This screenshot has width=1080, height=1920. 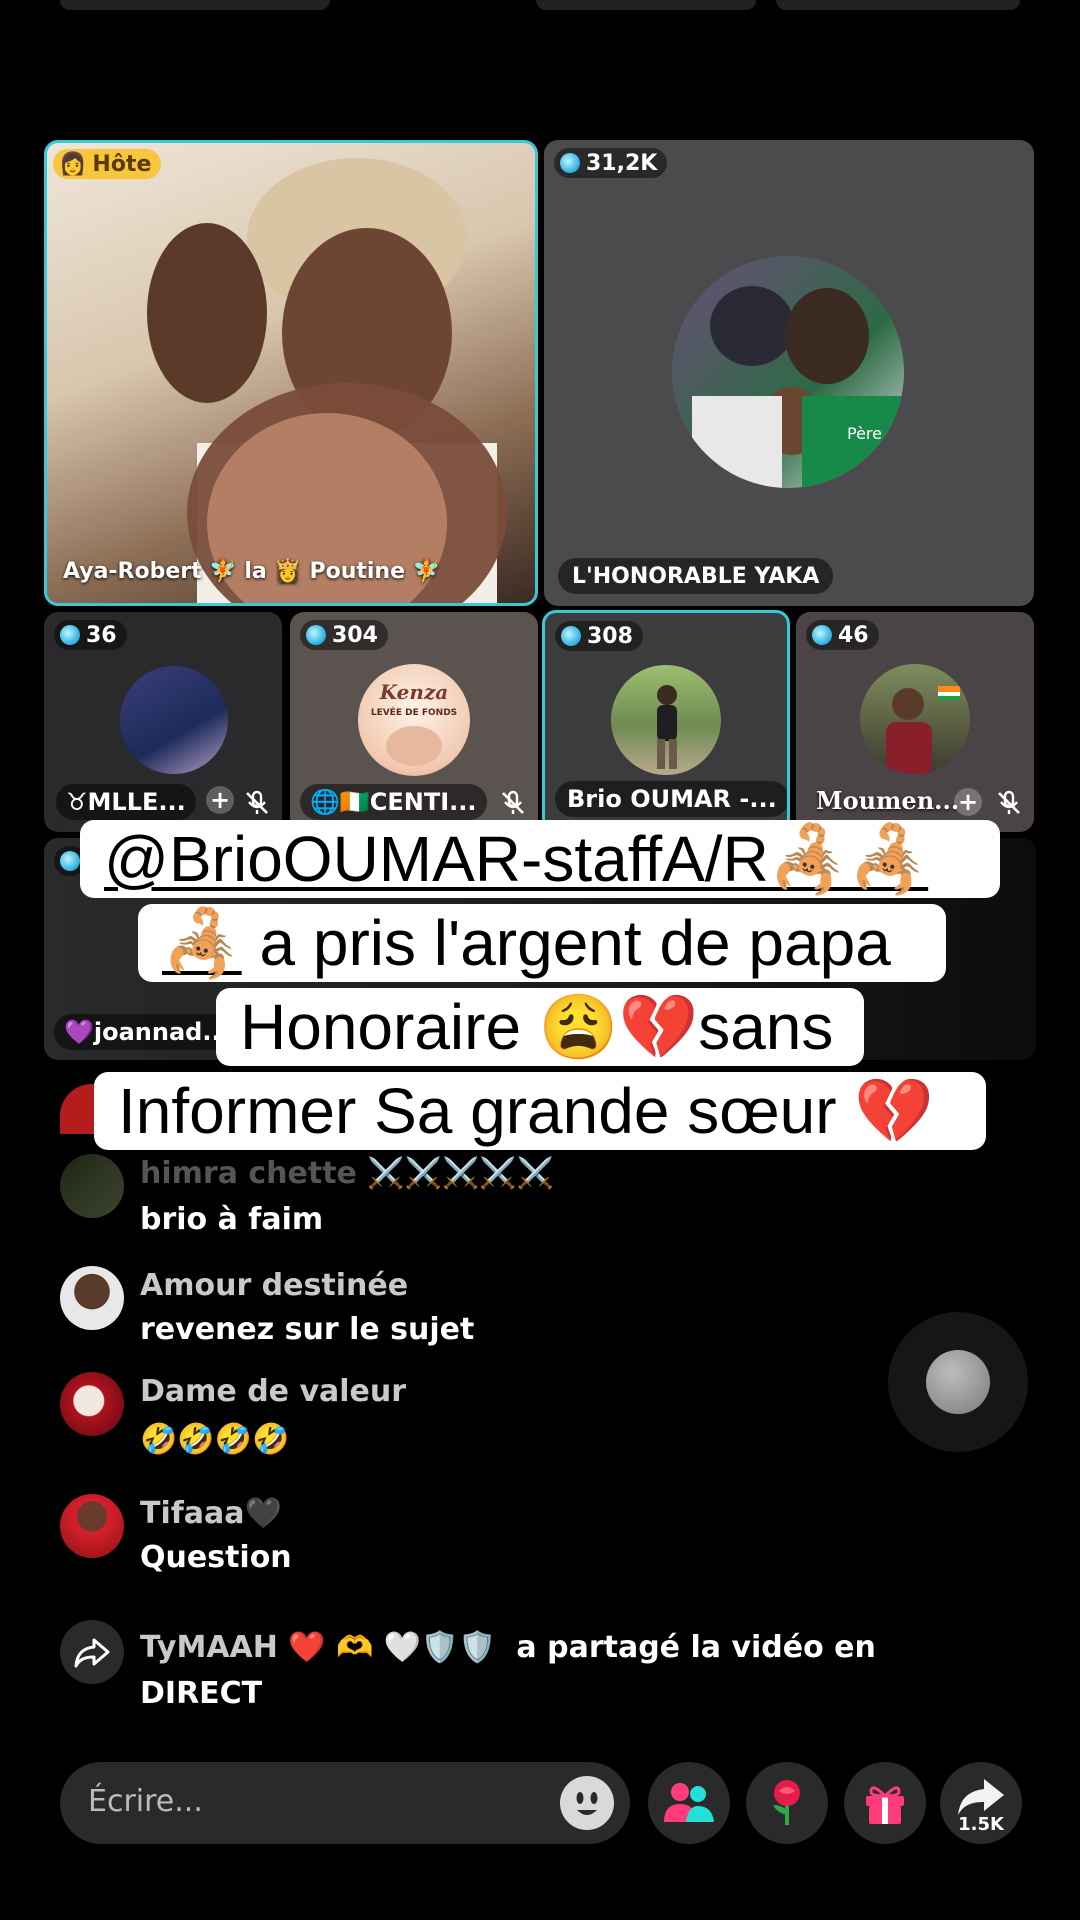 I want to click on share-button: 1.5K, so click(x=981, y=1803).